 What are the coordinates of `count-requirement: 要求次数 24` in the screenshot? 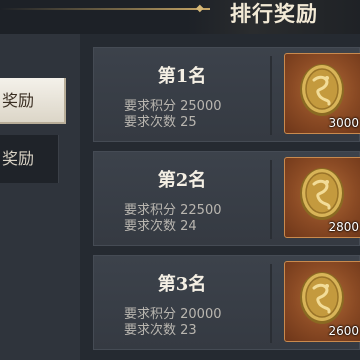 It's located at (160, 226).